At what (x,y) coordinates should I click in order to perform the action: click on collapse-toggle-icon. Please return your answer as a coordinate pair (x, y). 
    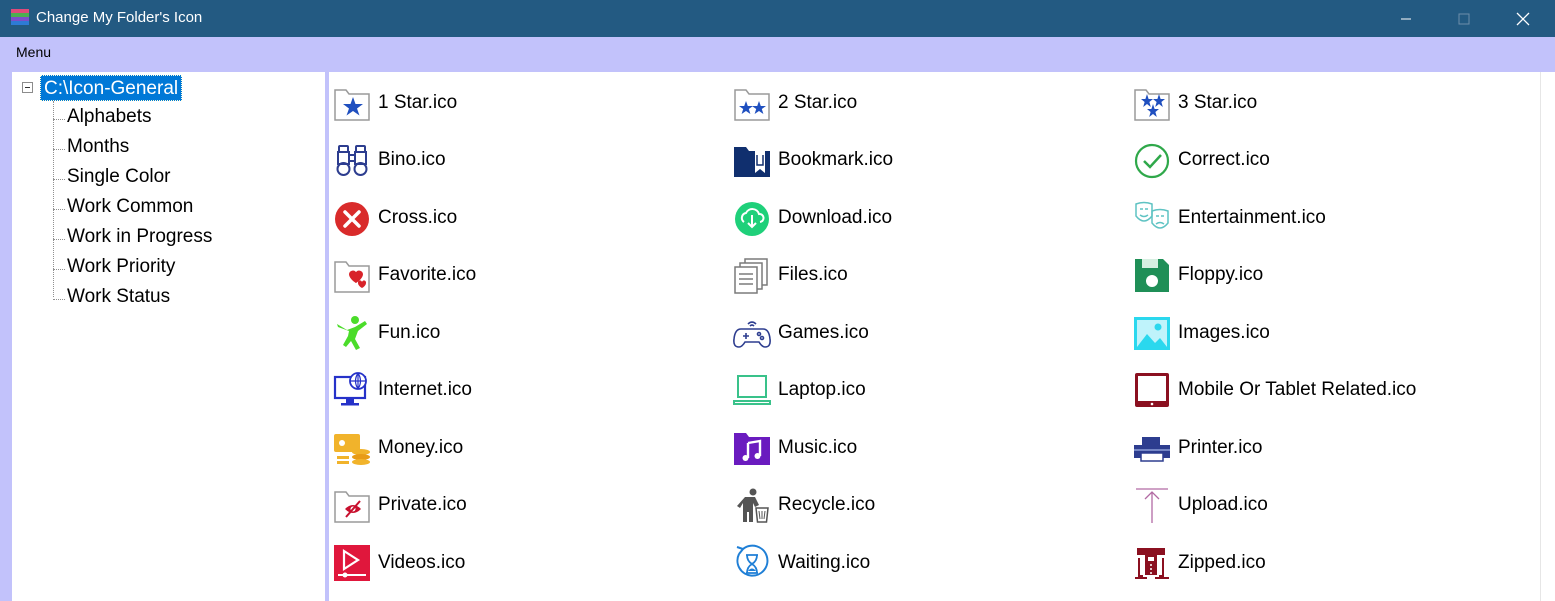
    Looking at the image, I should click on (27, 87).